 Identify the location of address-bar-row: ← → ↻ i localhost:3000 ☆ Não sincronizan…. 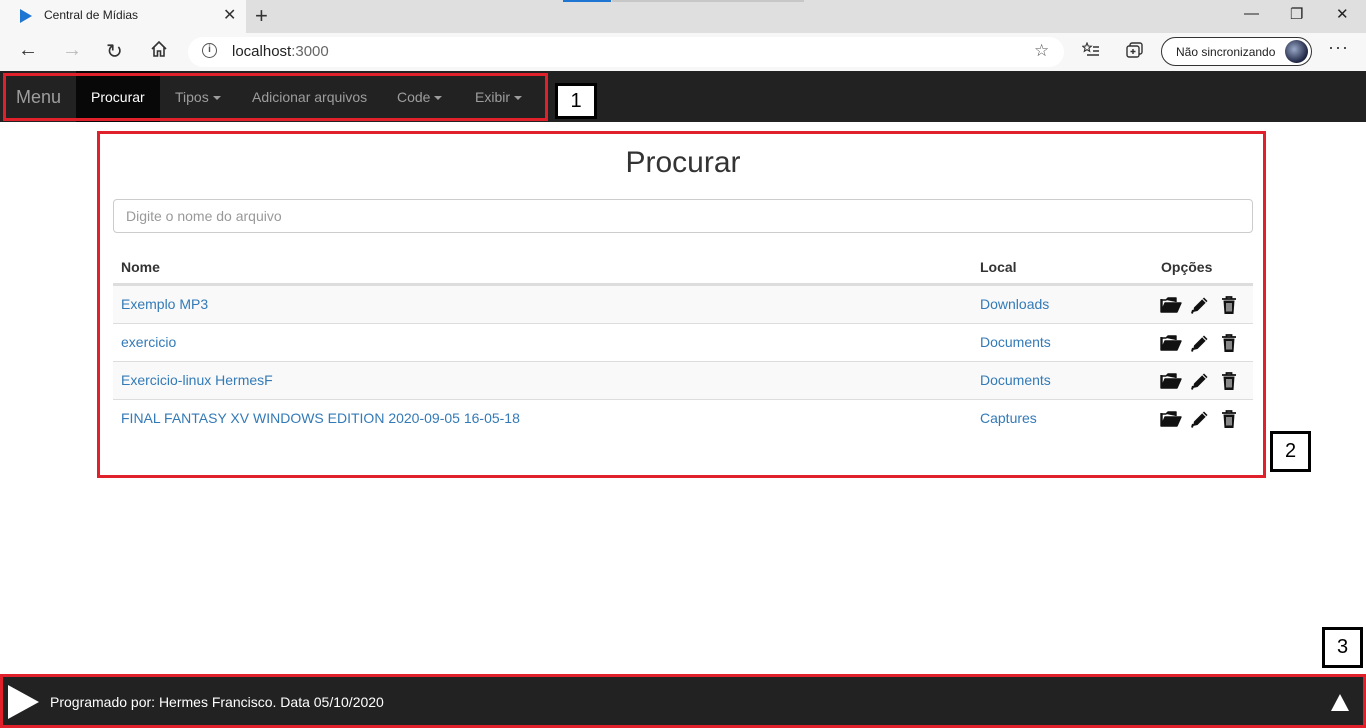
(683, 52).